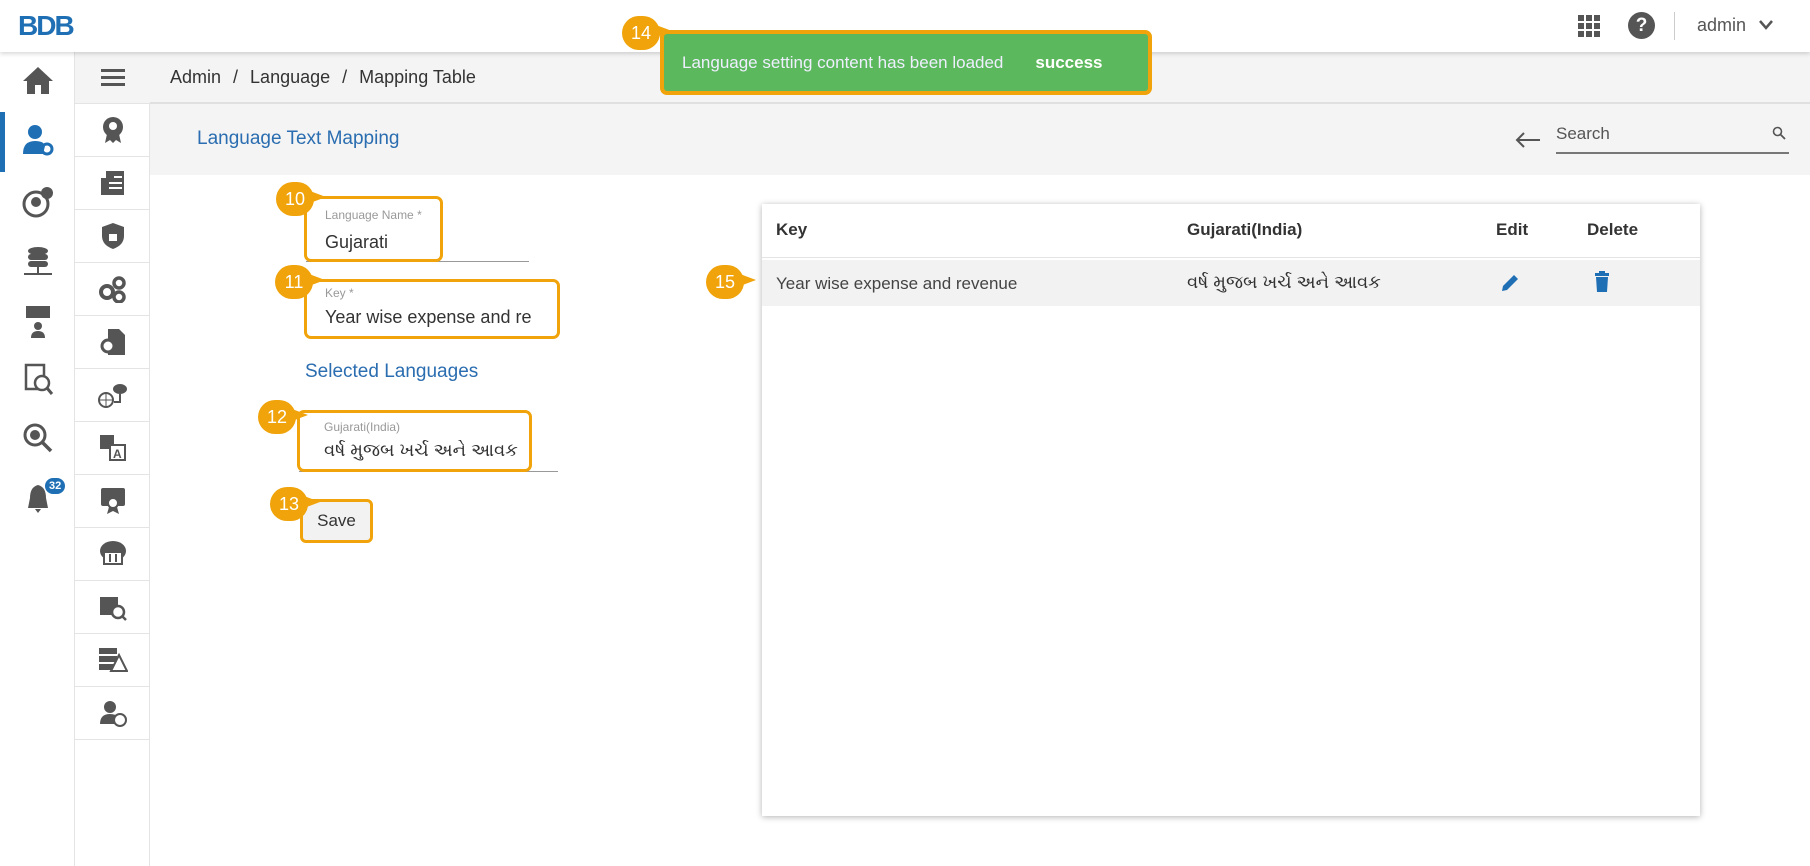  What do you see at coordinates (1528, 140) in the screenshot?
I see `back-arrow-icon` at bounding box center [1528, 140].